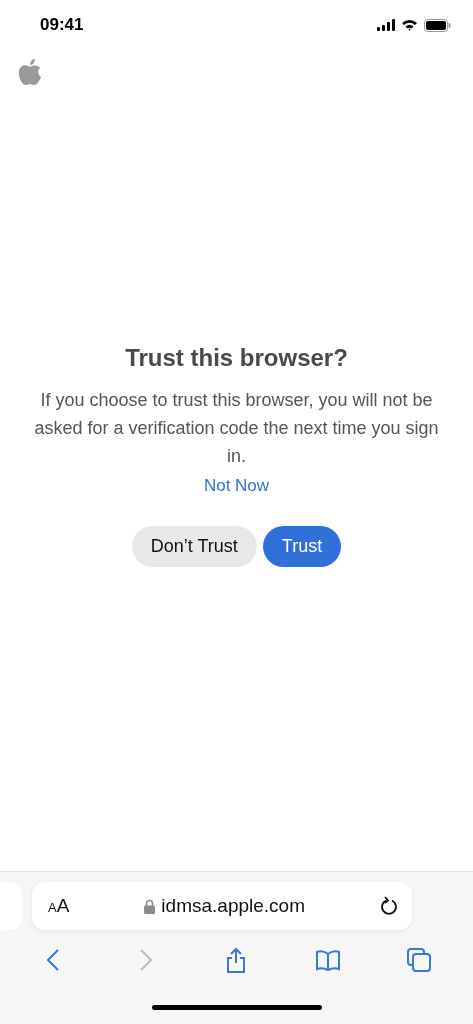 This screenshot has height=1024, width=473. I want to click on tabs-icon, so click(419, 960).